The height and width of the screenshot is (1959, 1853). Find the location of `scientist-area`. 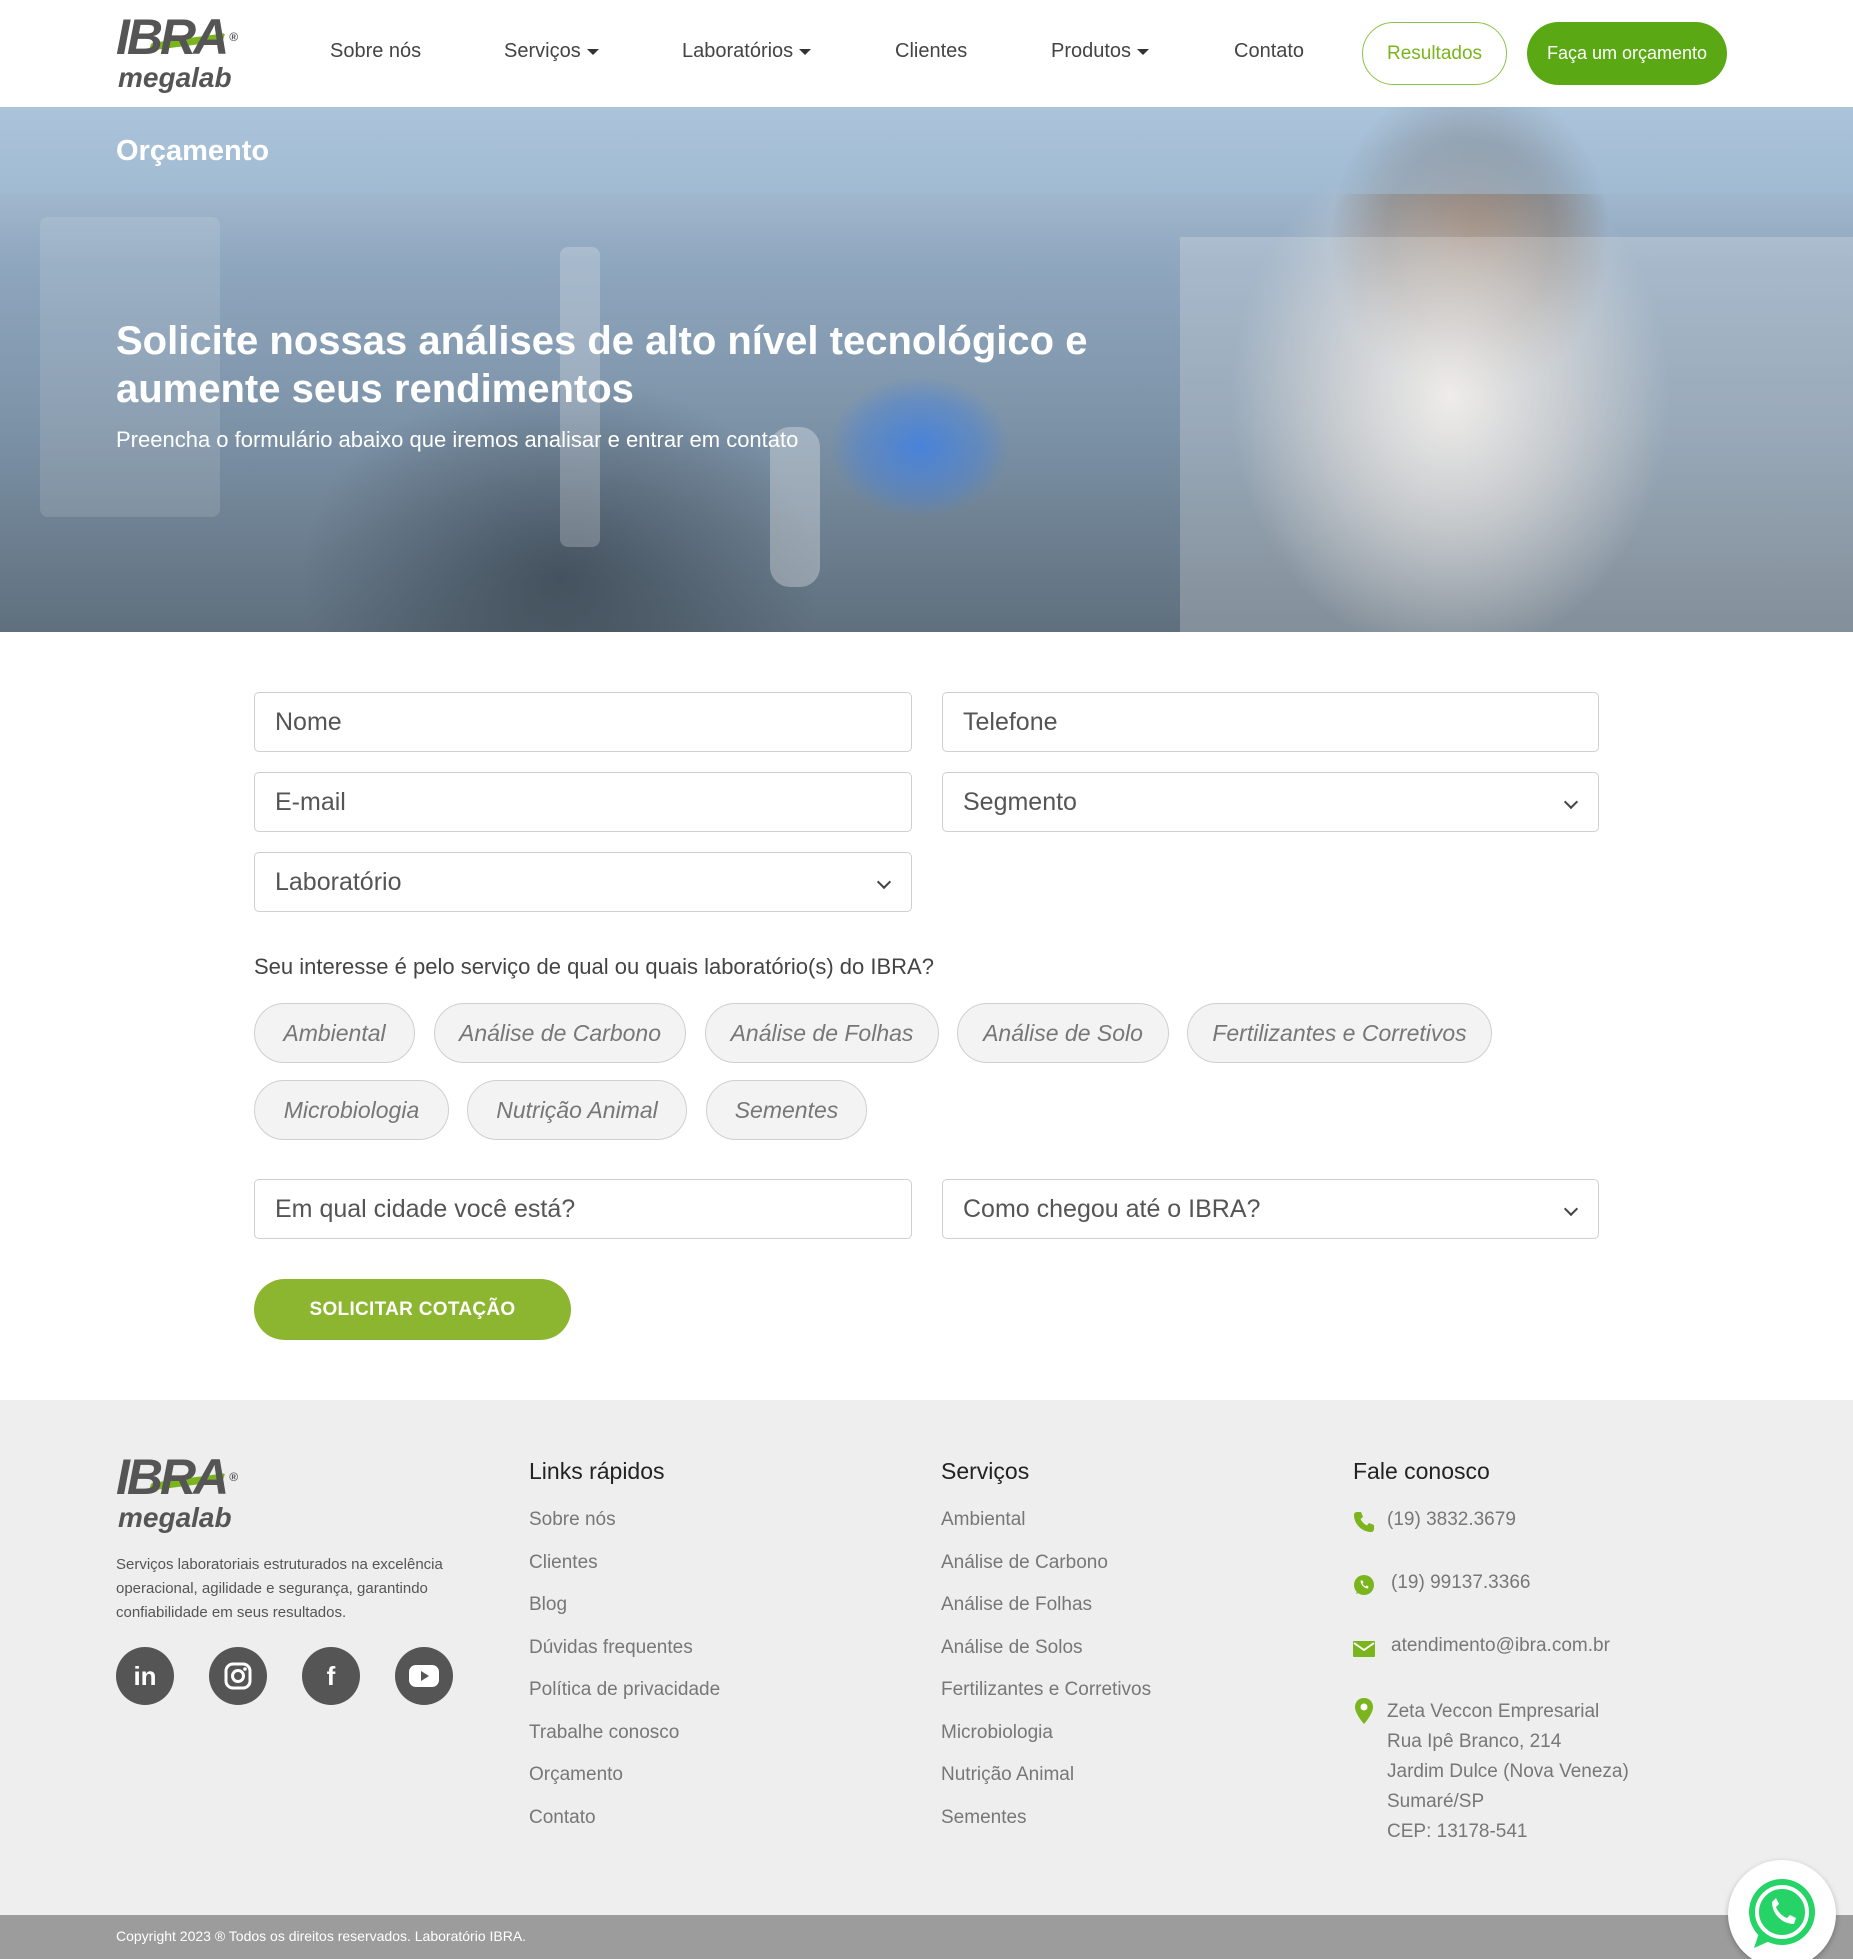

scientist-area is located at coordinates (1516, 434).